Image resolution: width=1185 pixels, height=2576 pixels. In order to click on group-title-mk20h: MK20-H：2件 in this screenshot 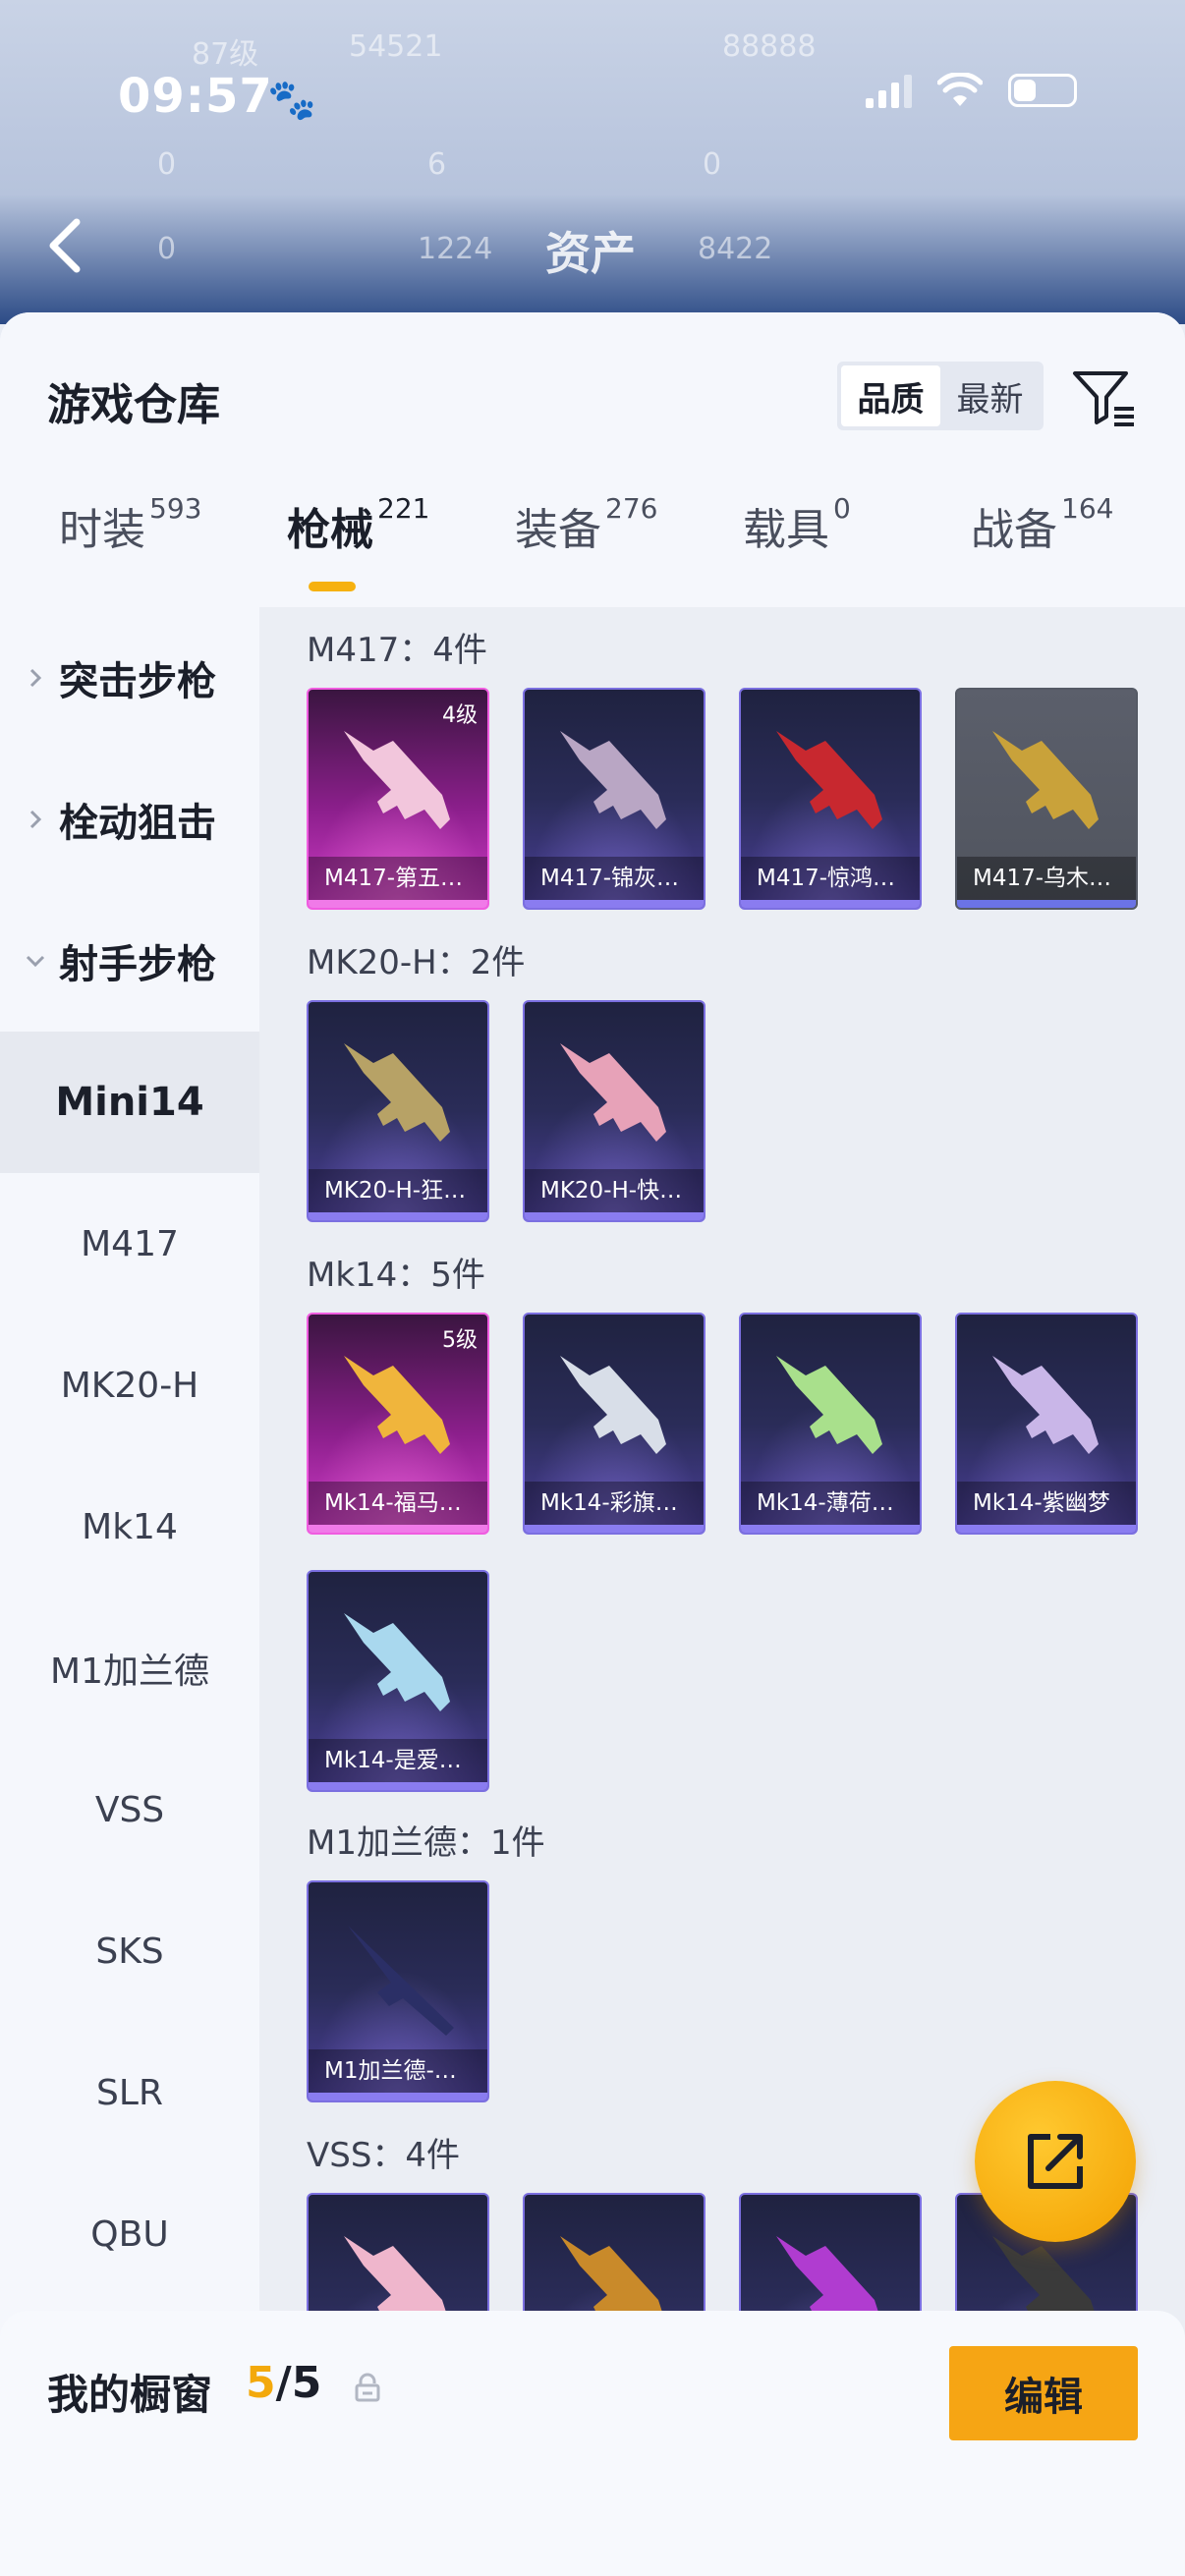, I will do `click(416, 962)`.